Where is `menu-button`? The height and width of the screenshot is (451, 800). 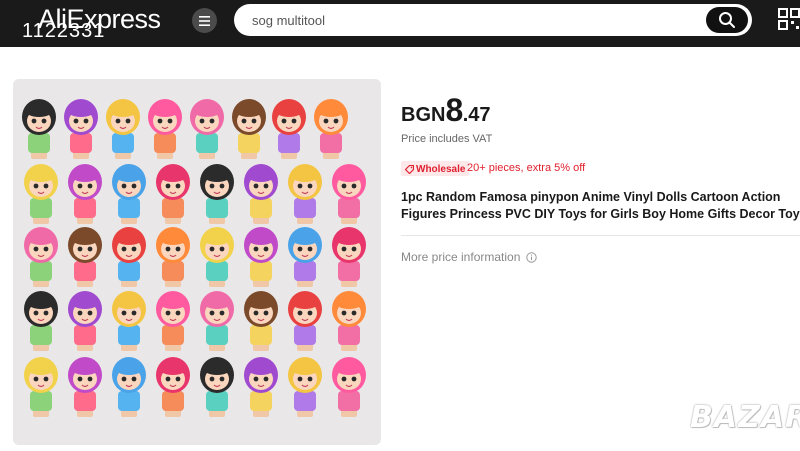 menu-button is located at coordinates (204, 20).